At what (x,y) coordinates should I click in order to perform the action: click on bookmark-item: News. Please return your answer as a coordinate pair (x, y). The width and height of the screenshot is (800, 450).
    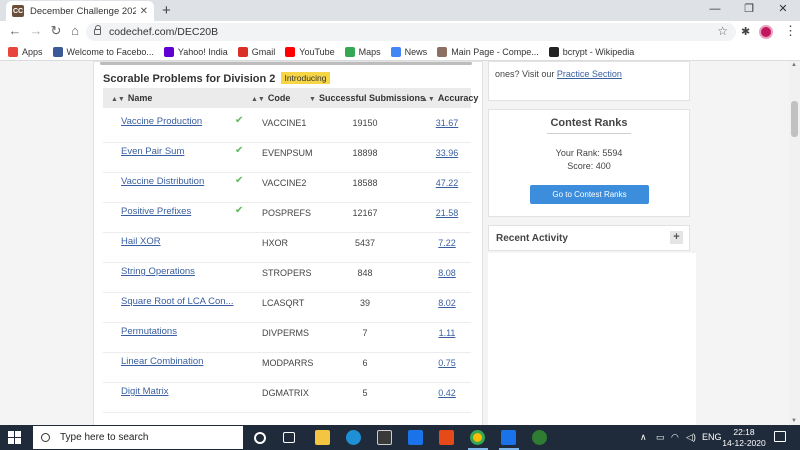
    Looking at the image, I should click on (408, 51).